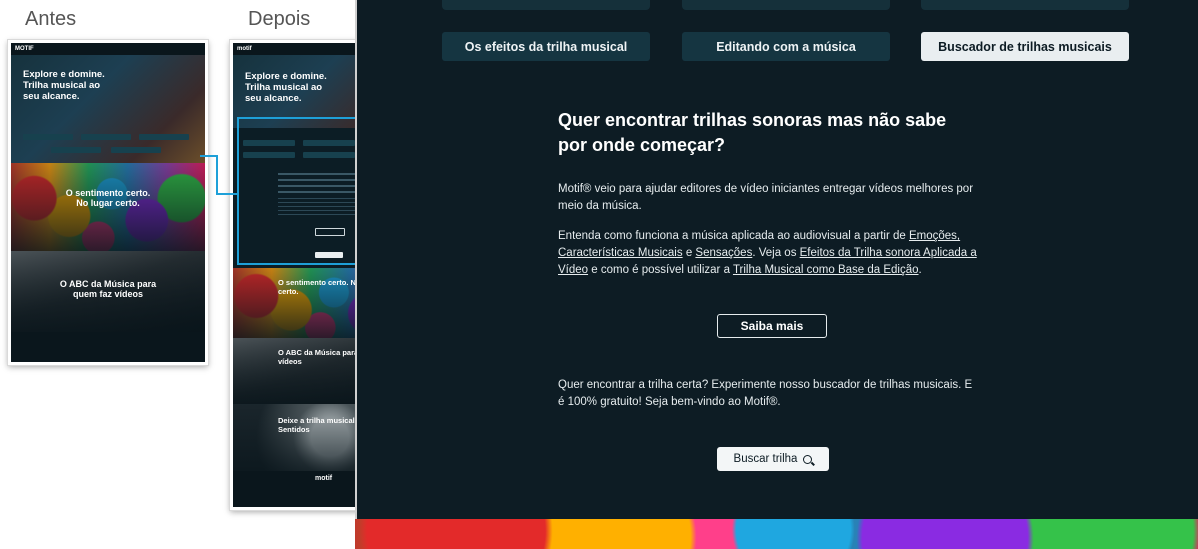 This screenshot has width=1198, height=549. I want to click on search-track-button: Buscar trilha, so click(773, 459).